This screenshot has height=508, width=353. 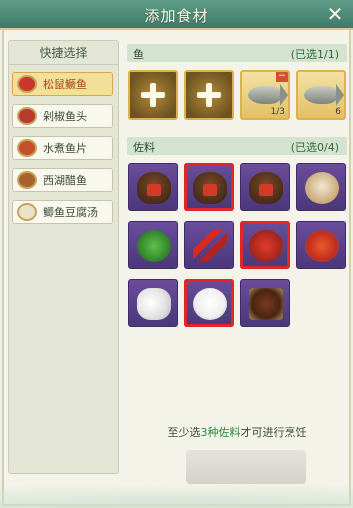 What do you see at coordinates (65, 84) in the screenshot?
I see `dish-label: 松鼠鳜鱼` at bounding box center [65, 84].